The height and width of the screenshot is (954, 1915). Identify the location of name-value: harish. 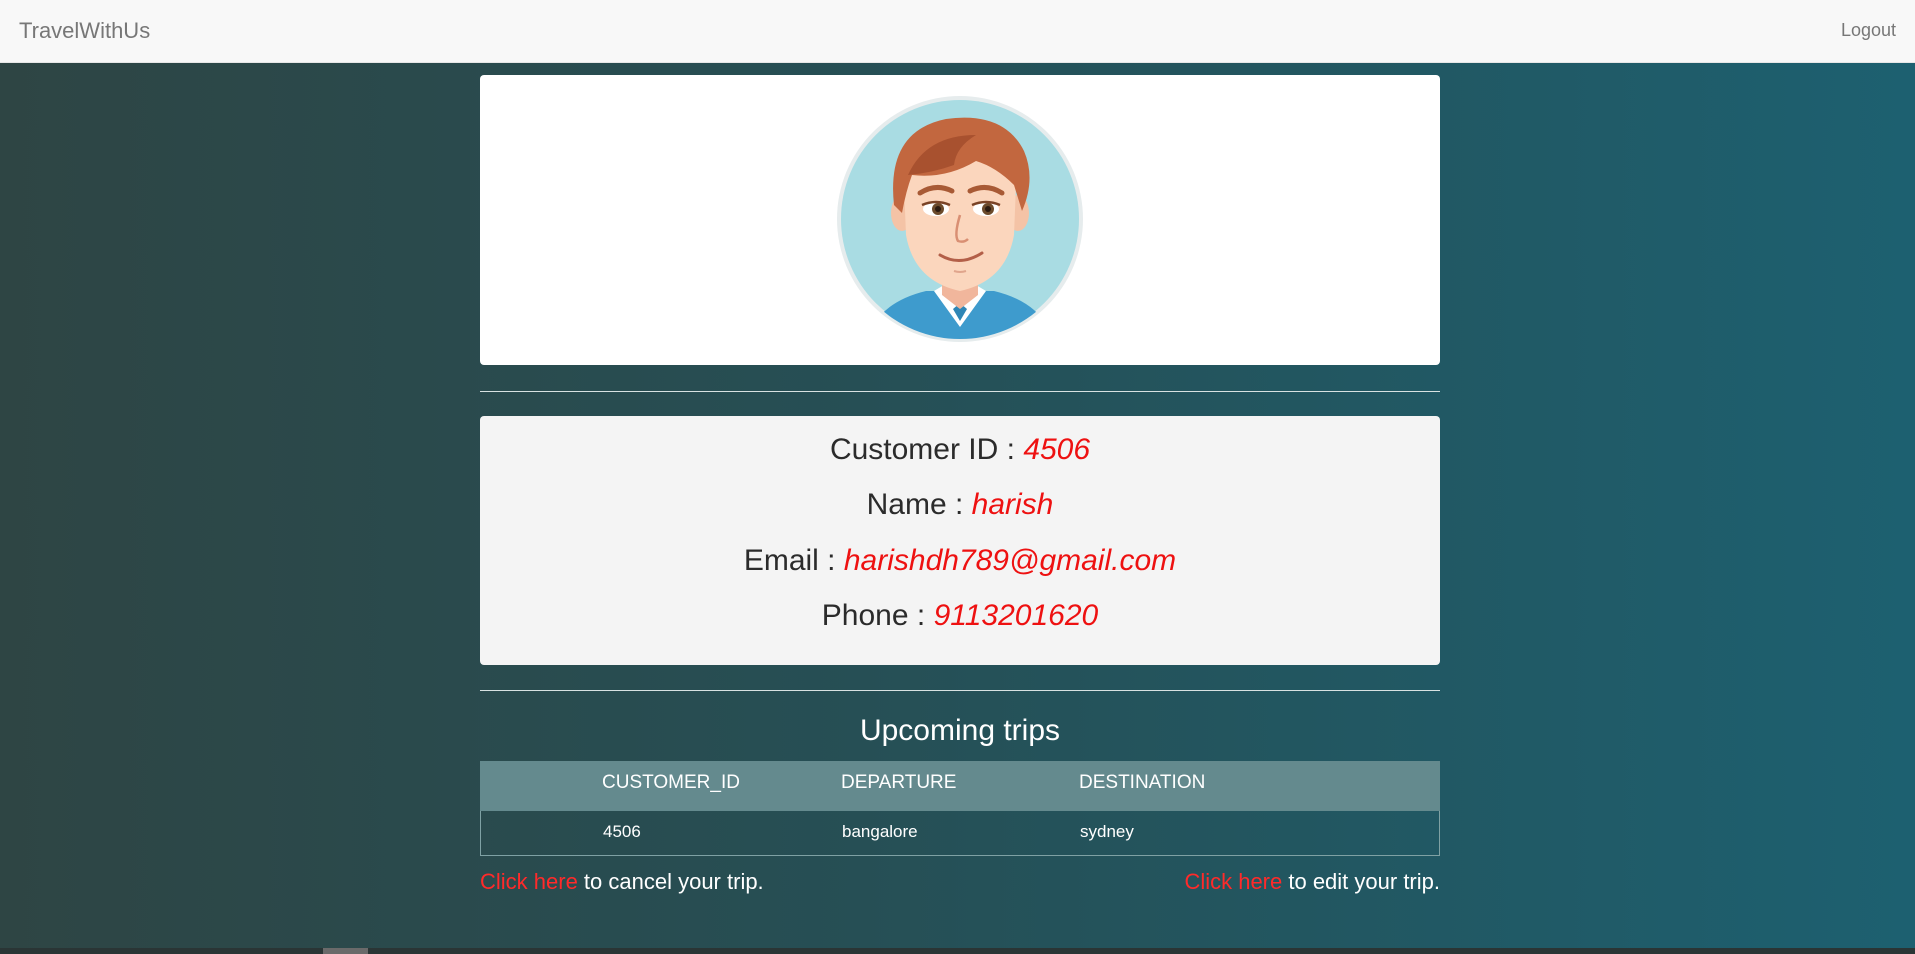
(1012, 504).